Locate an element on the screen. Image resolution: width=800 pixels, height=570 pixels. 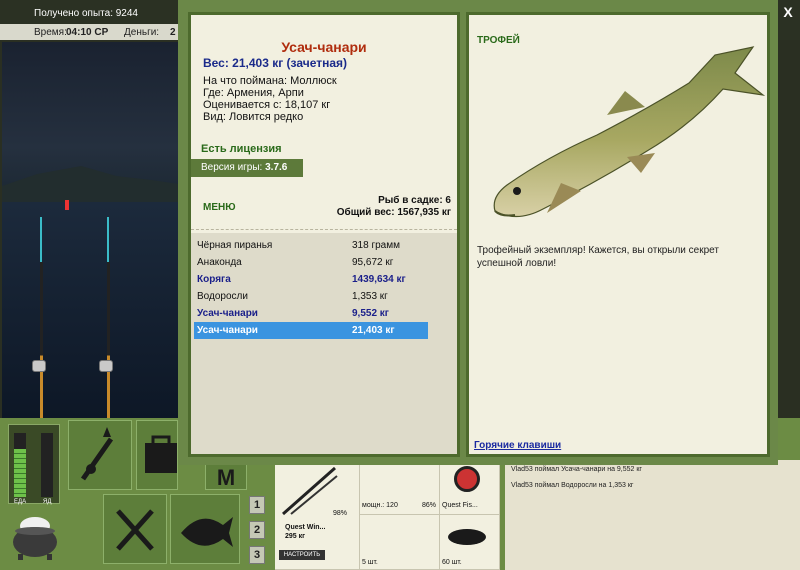
reel-info: мощн.: 120 is located at coordinates (380, 505).